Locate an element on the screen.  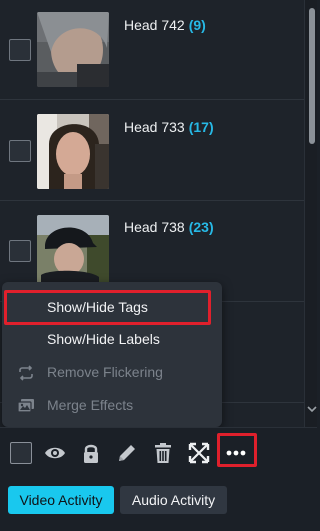
head-label: Head 742 is located at coordinates (154, 25).